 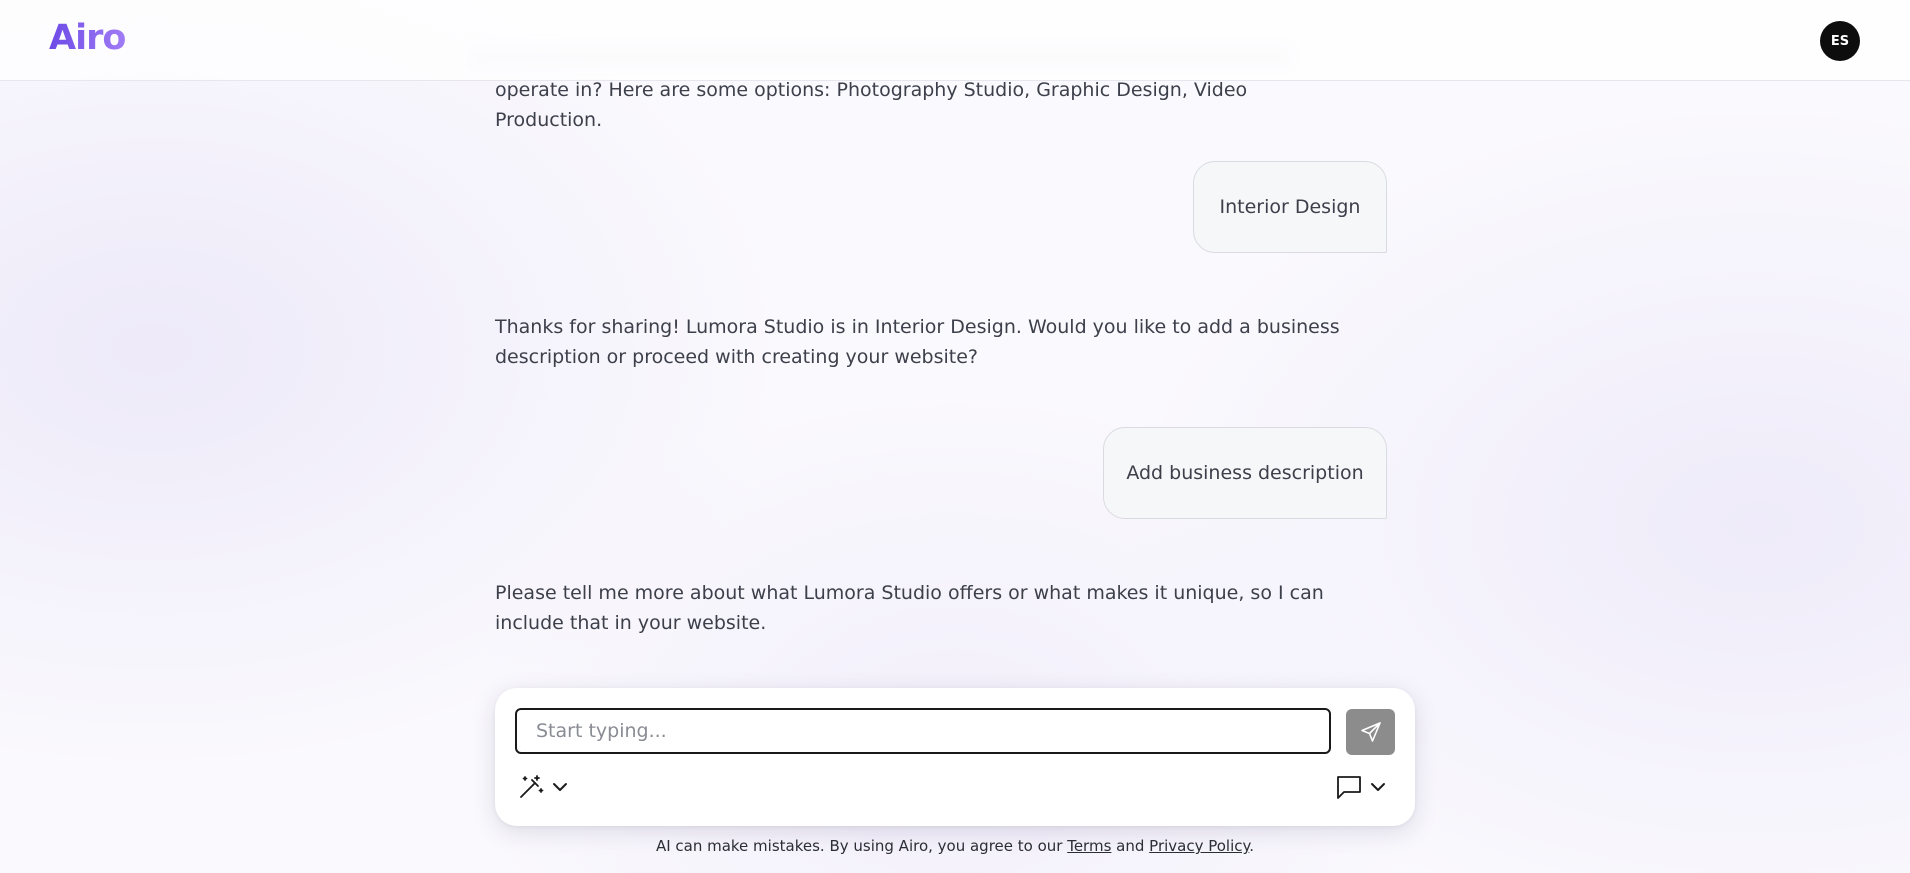 I want to click on user-message-text: Interior Design, so click(x=1290, y=207).